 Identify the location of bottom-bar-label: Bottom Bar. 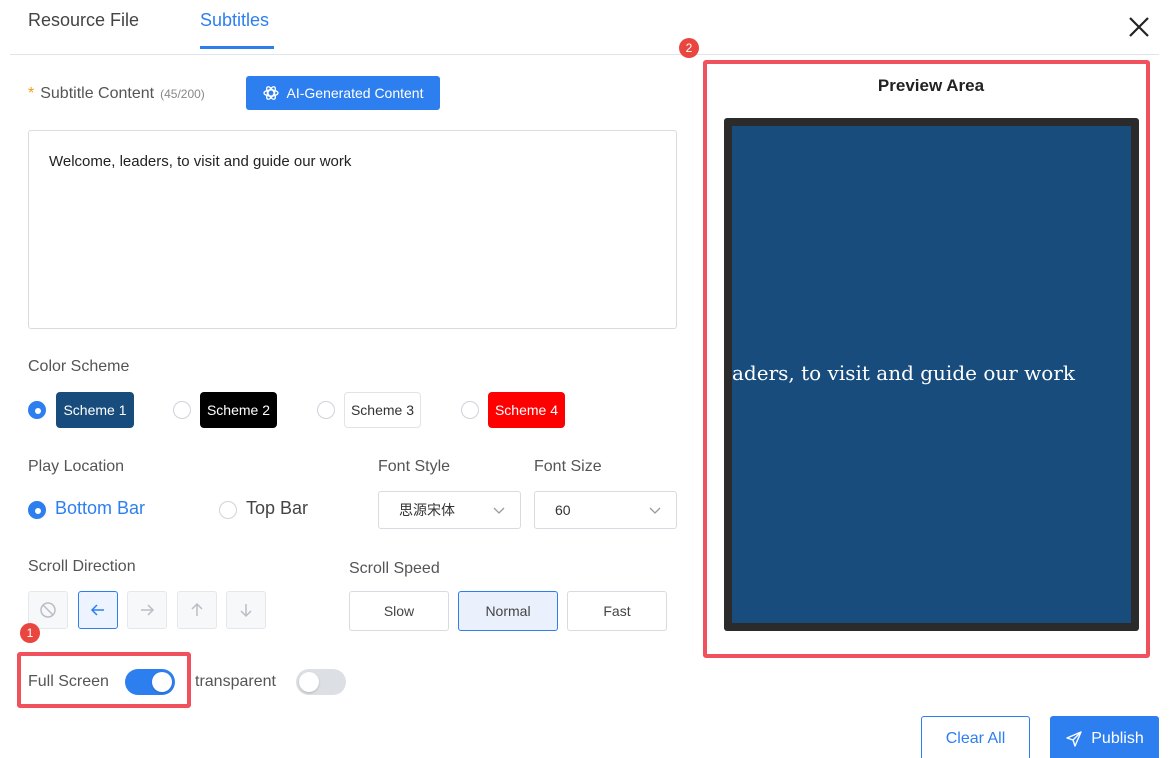
(100, 508).